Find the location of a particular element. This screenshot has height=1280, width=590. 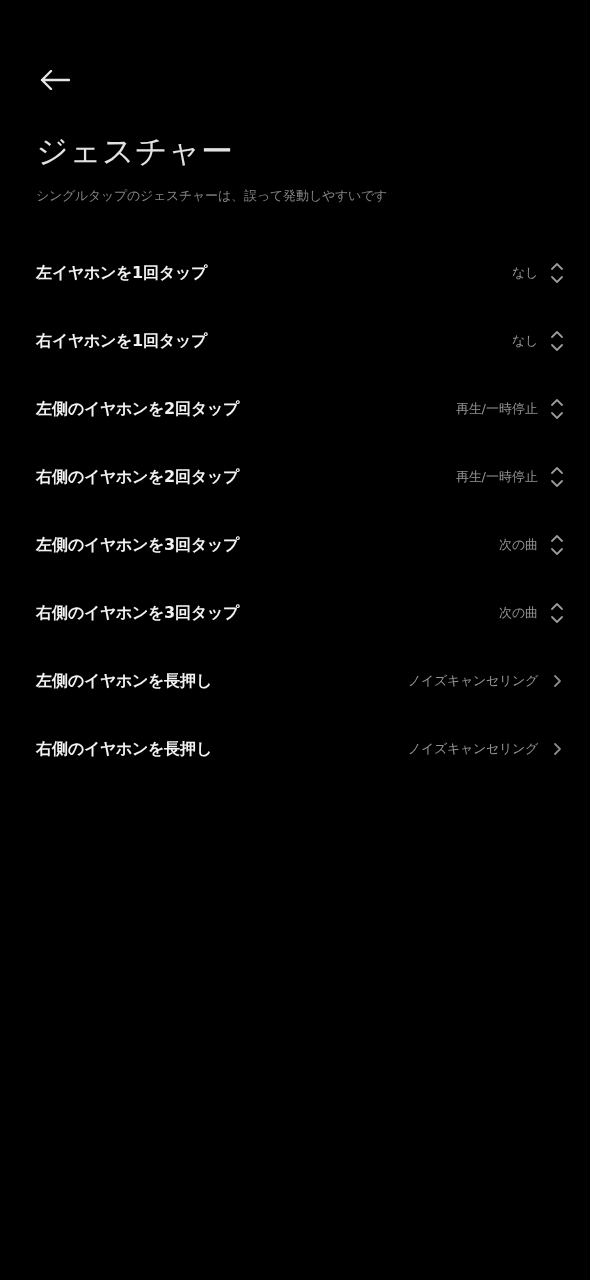

setting-row: 右側のイヤホンを長押し ノイズキャンセリング is located at coordinates (301, 749).